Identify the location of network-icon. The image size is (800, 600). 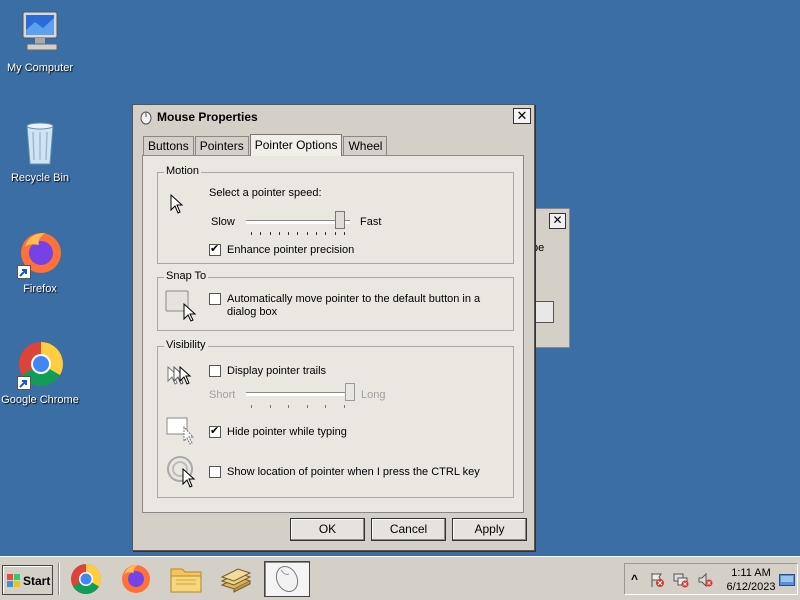
(681, 580).